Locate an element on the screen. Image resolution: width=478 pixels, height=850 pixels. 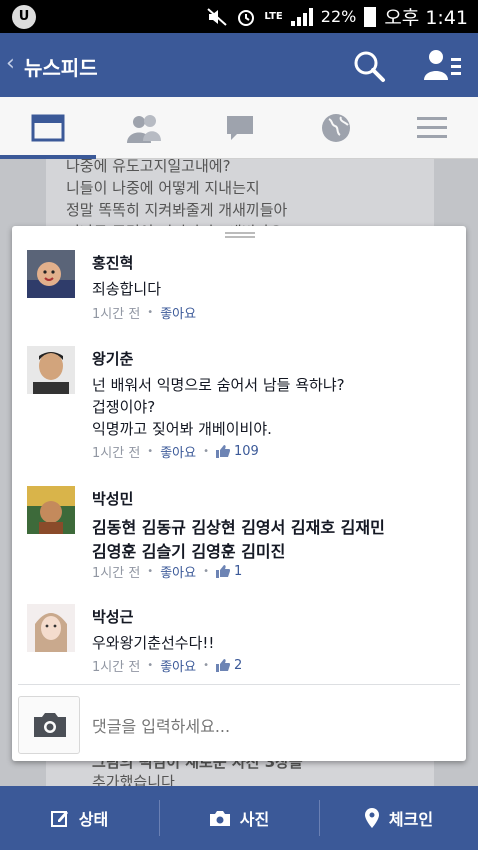
tab-menu is located at coordinates (431, 128).